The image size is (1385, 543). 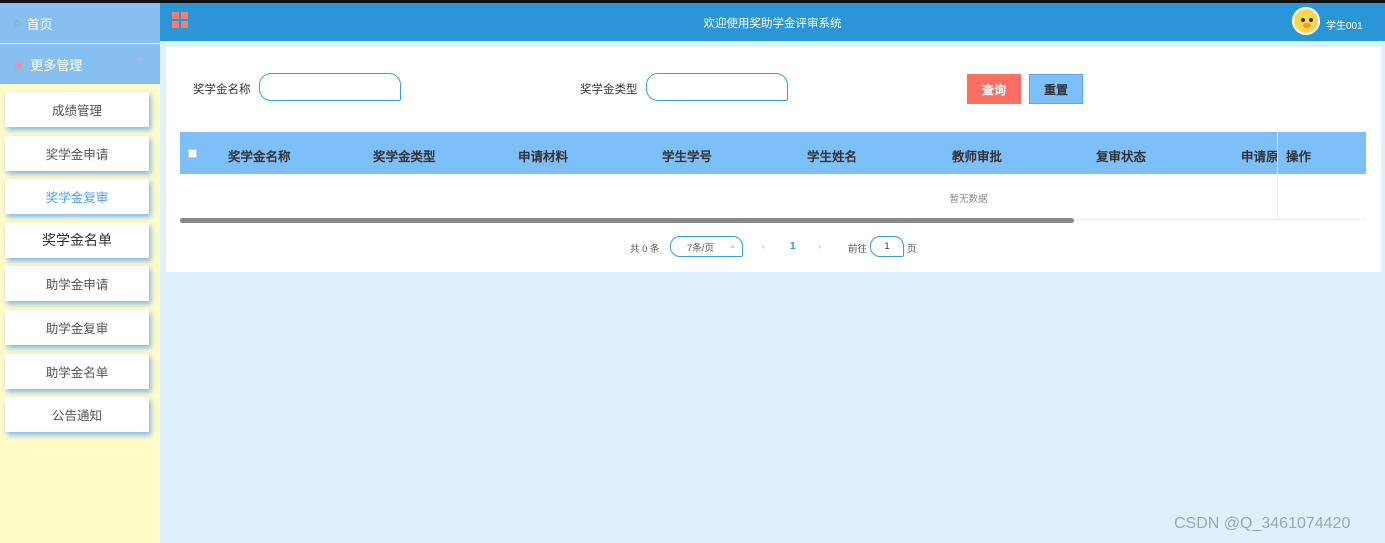 What do you see at coordinates (19, 64) in the screenshot?
I see `menu-icon: ▣` at bounding box center [19, 64].